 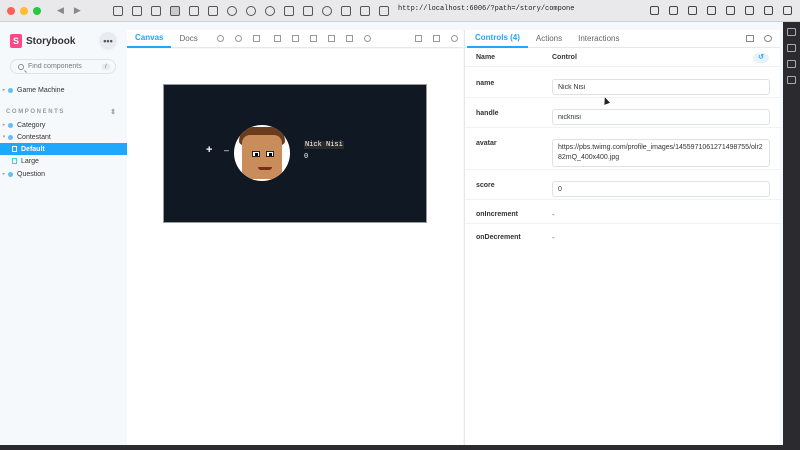 What do you see at coordinates (256, 38) in the screenshot?
I see `zoom-reset-icon` at bounding box center [256, 38].